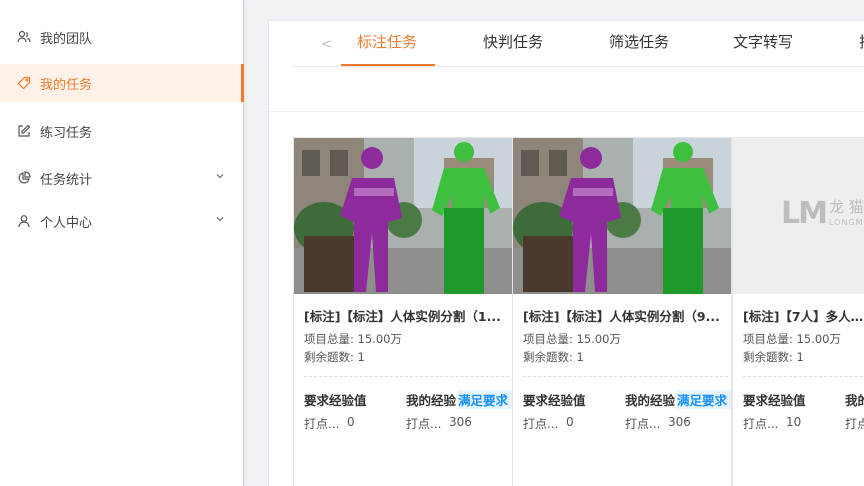  I want to click on sidebar-item-my-team: 我的团队, so click(122, 37).